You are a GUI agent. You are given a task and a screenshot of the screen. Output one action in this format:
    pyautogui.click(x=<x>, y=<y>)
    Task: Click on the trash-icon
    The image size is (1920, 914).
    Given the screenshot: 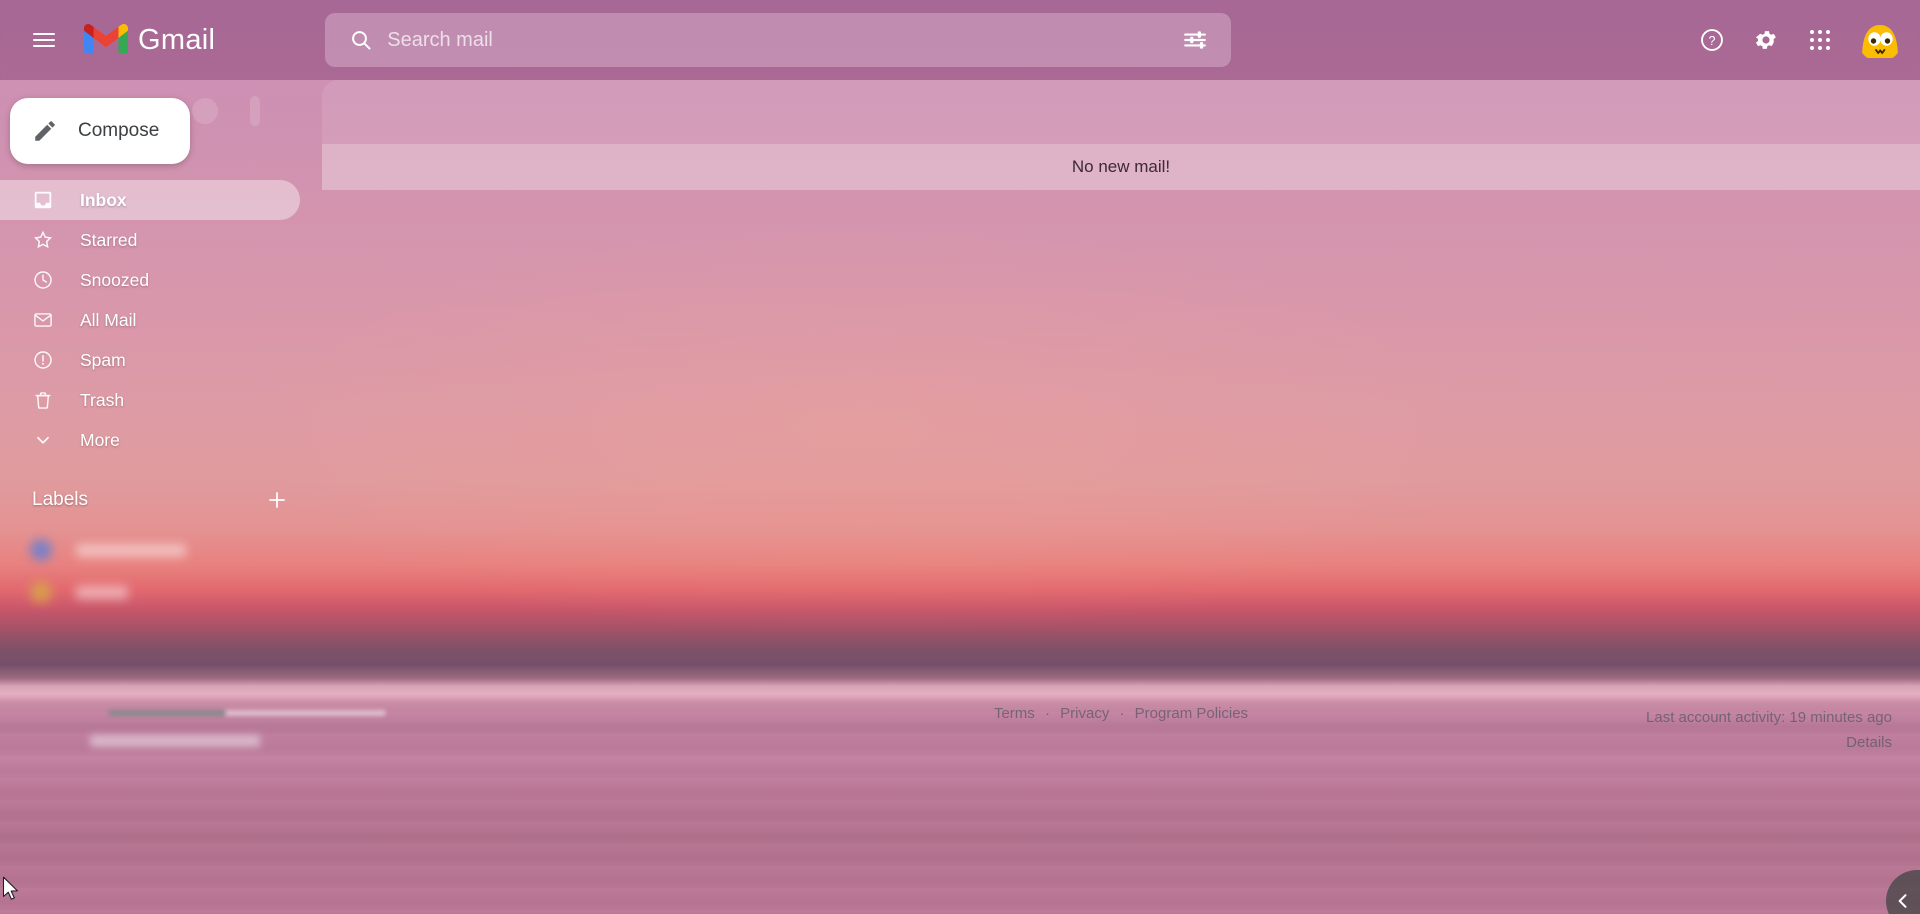 What is the action you would take?
    pyautogui.click(x=43, y=400)
    